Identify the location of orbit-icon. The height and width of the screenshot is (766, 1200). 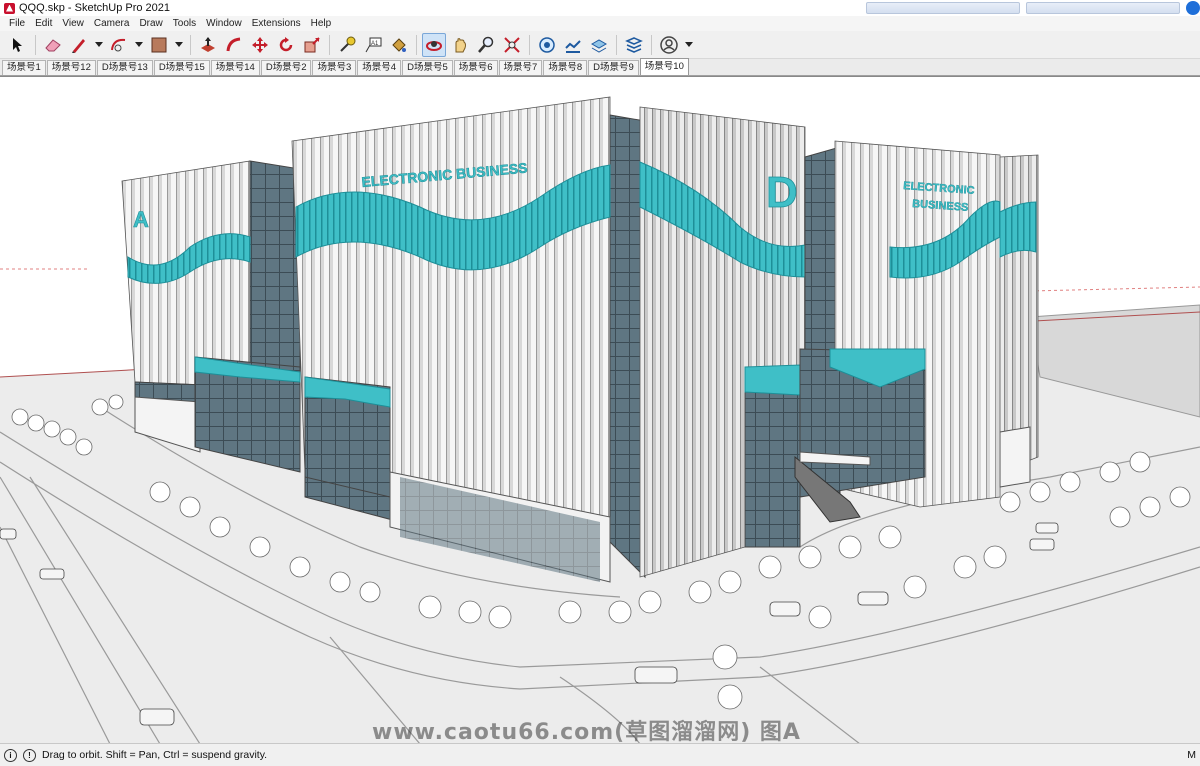
(434, 44).